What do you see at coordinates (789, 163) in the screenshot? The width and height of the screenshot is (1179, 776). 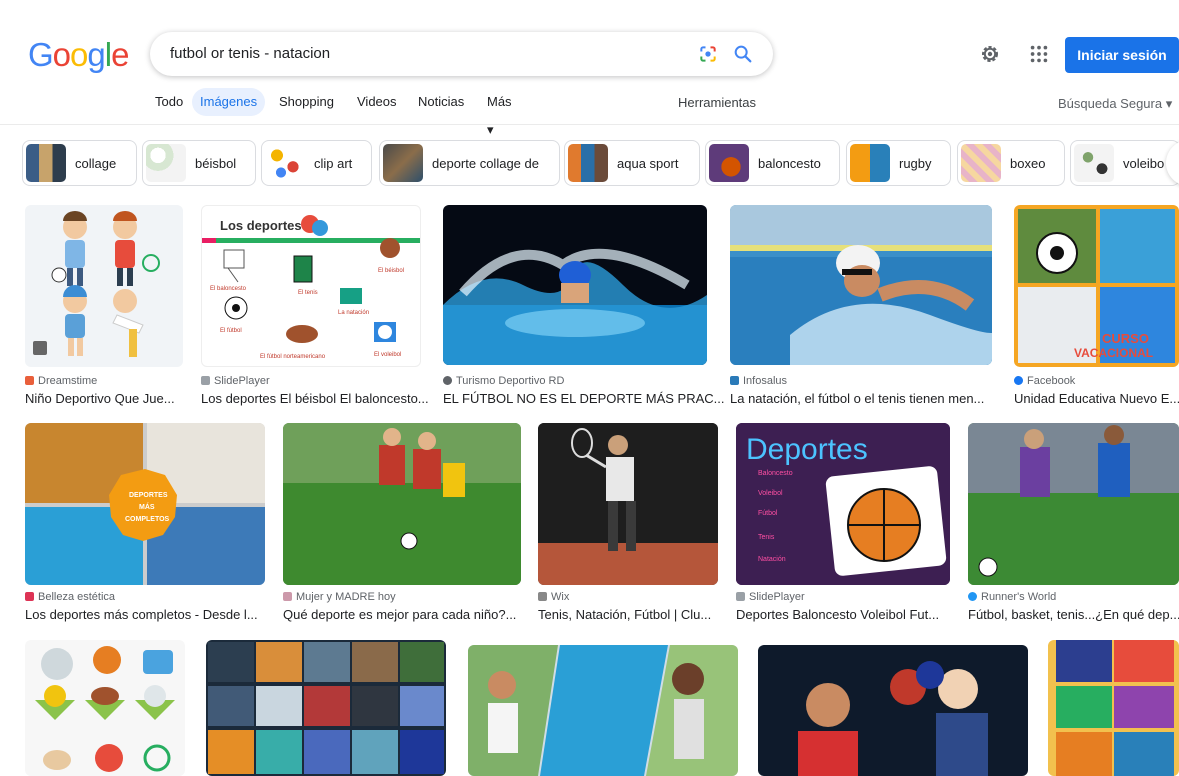 I see `chip-label: baloncesto` at bounding box center [789, 163].